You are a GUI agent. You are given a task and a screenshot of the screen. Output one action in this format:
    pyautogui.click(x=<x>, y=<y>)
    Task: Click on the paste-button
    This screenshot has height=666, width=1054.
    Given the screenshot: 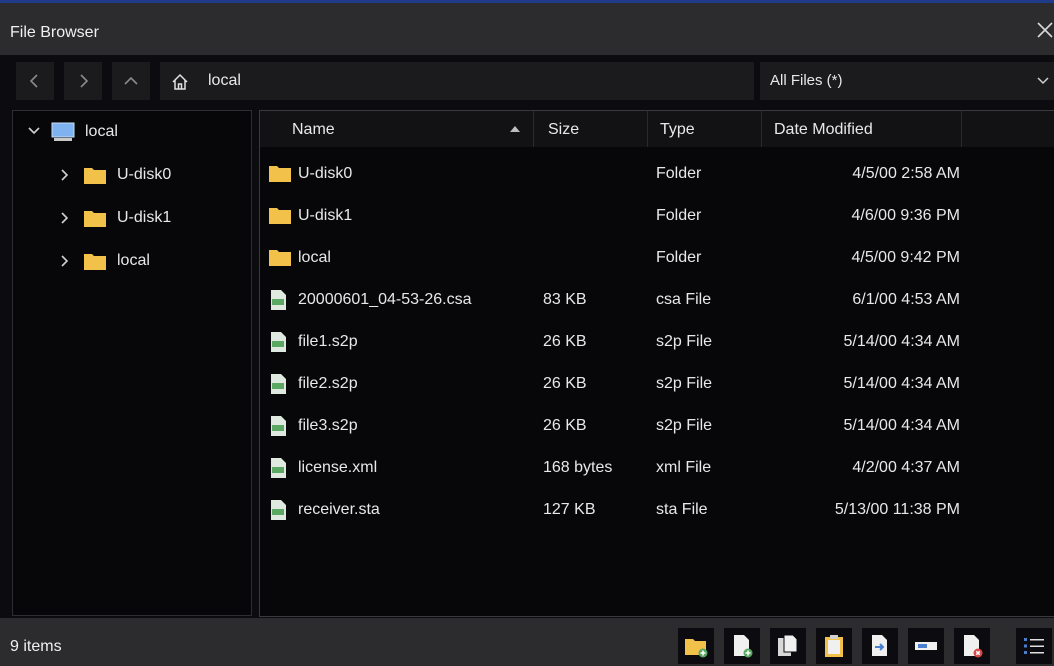 What is the action you would take?
    pyautogui.click(x=834, y=646)
    